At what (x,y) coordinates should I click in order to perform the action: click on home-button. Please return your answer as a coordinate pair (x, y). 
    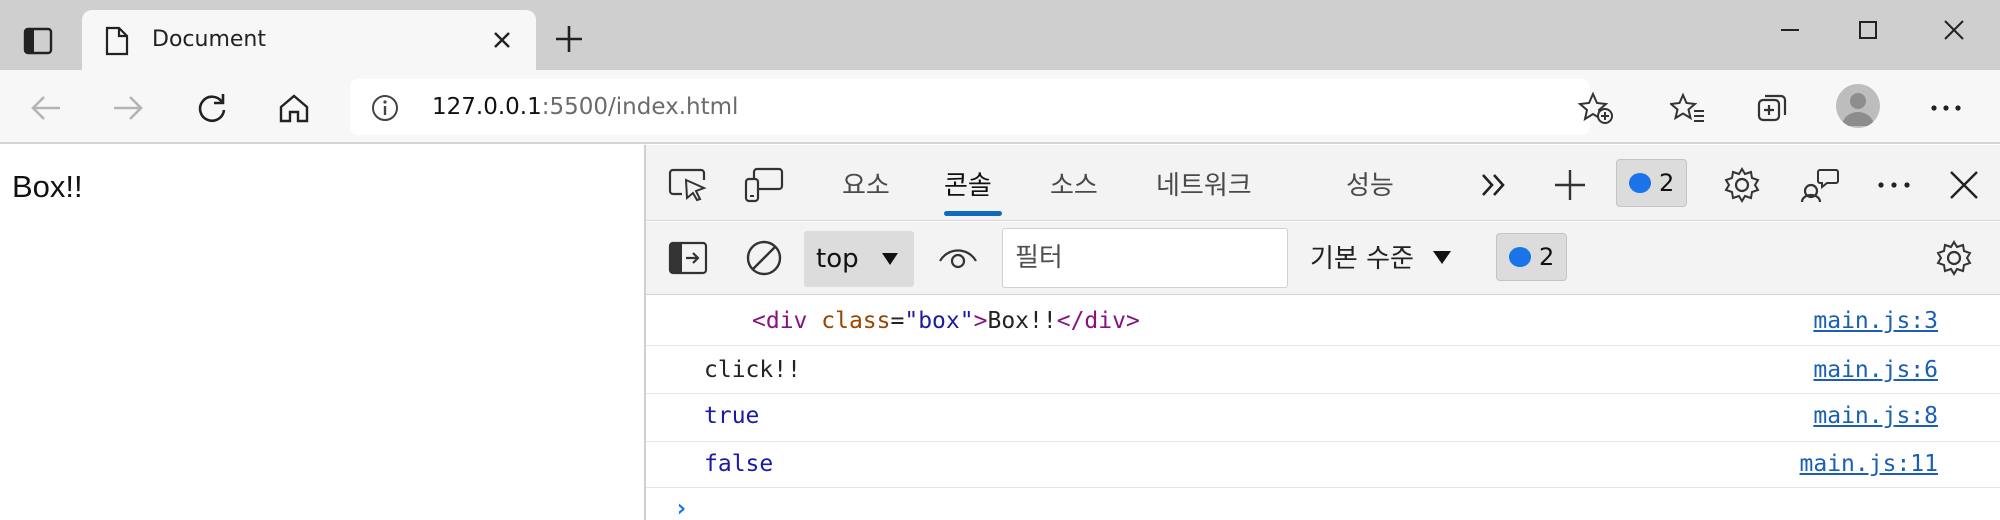
    Looking at the image, I should click on (294, 108).